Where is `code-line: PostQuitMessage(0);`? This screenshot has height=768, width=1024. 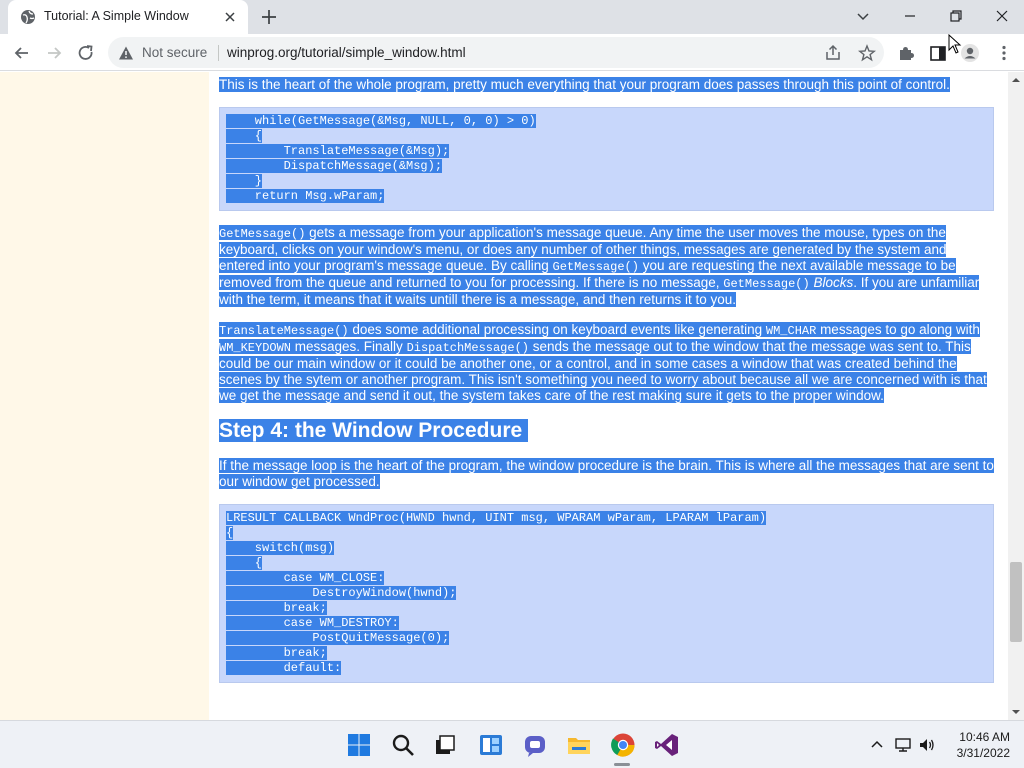 code-line: PostQuitMessage(0); is located at coordinates (338, 638).